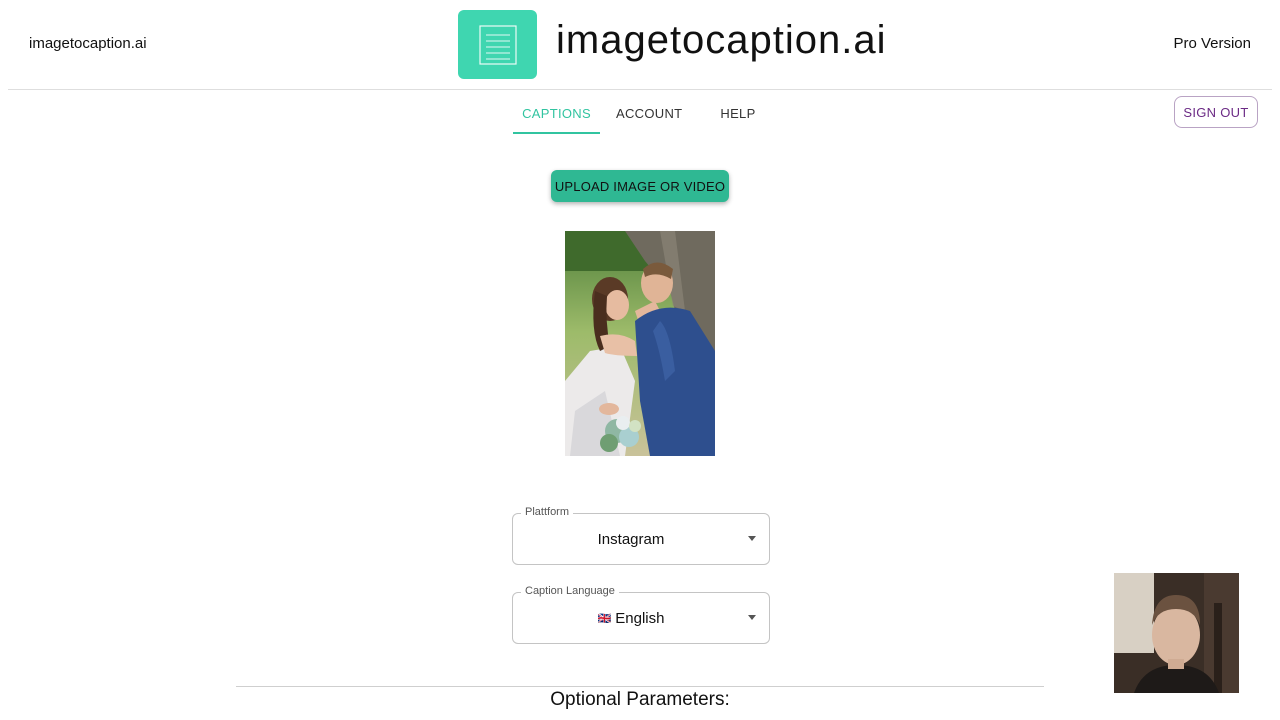 This screenshot has height=720, width=1280. I want to click on logo, so click(497, 44).